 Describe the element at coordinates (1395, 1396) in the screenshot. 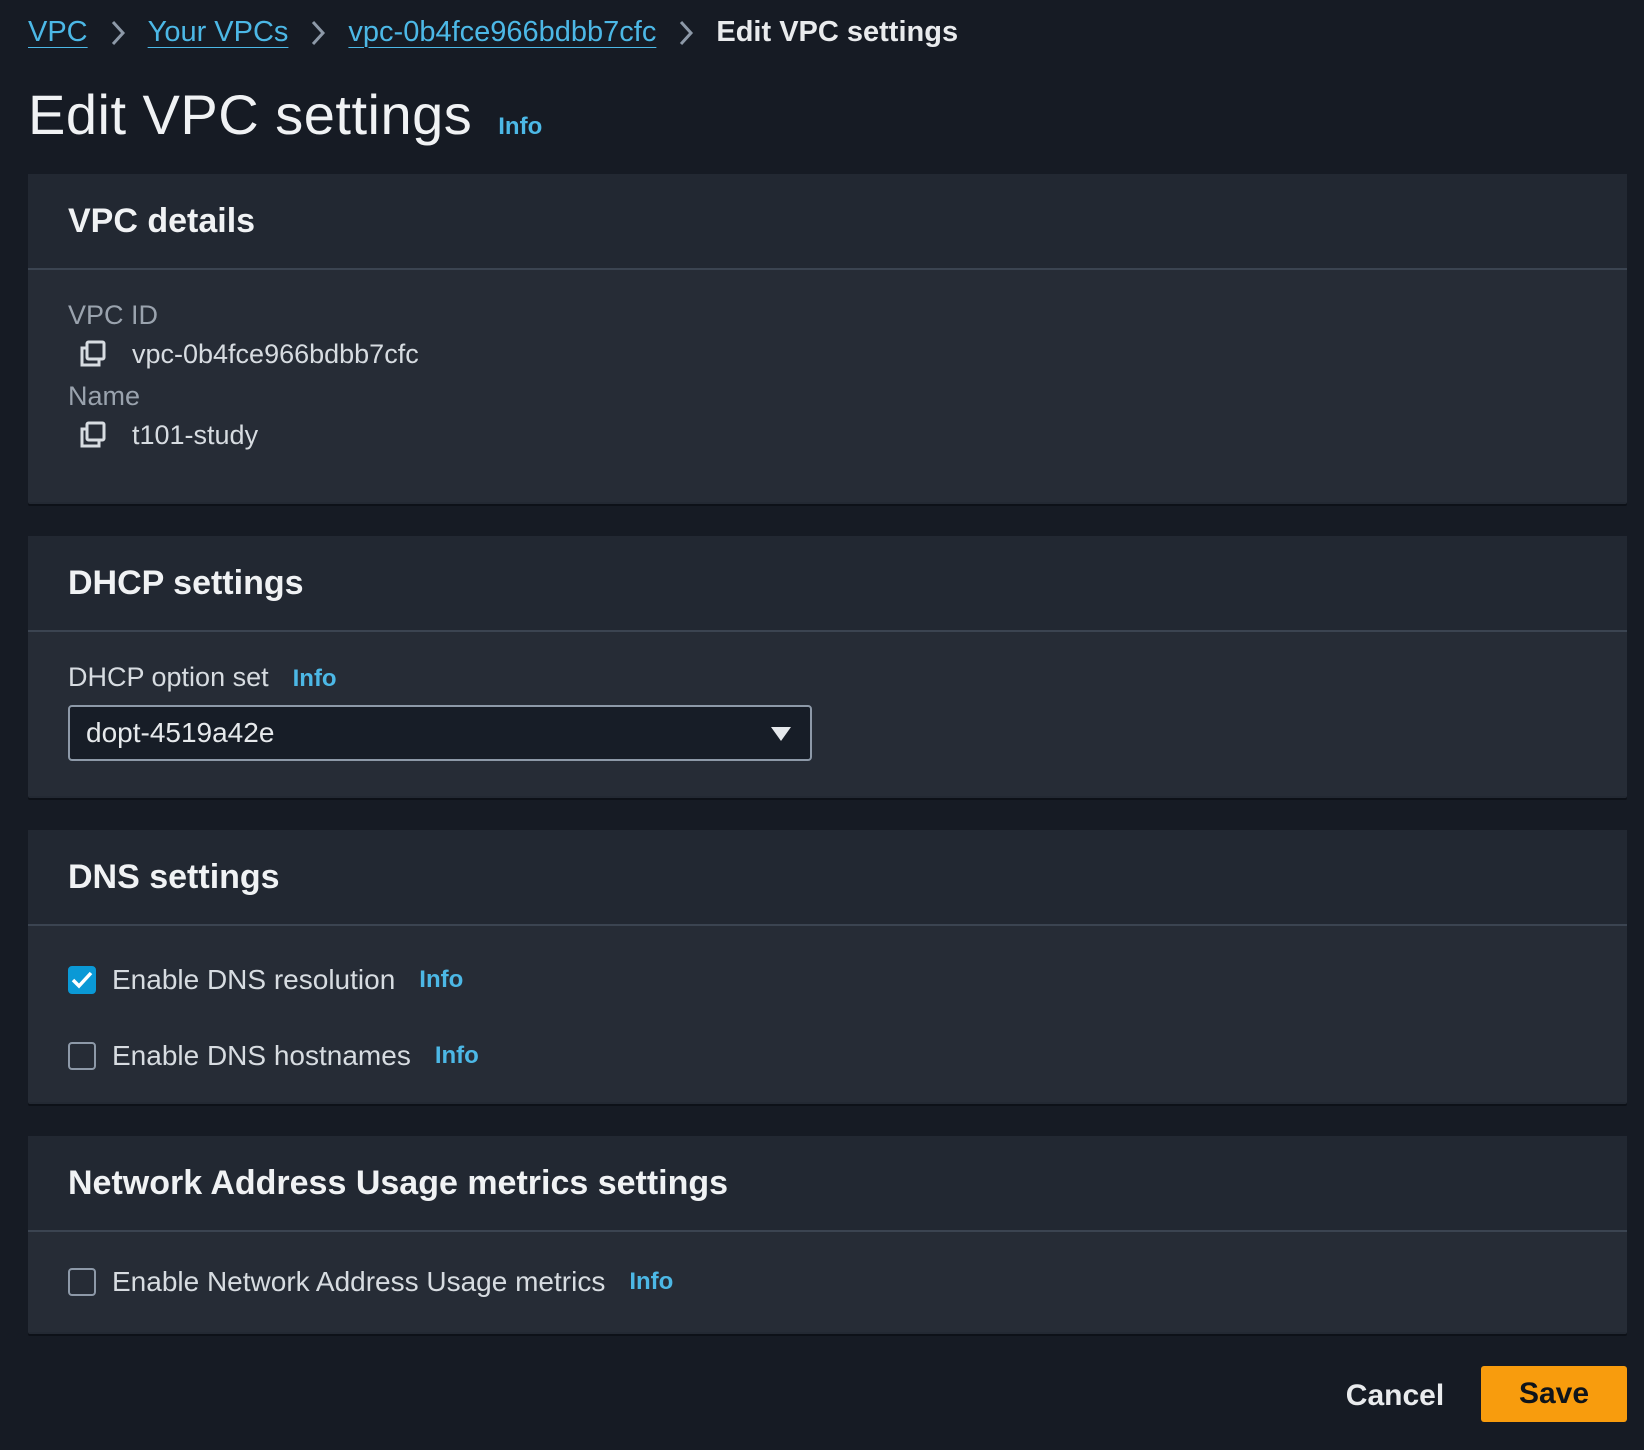

I see `cancel-button: Cancel` at that location.